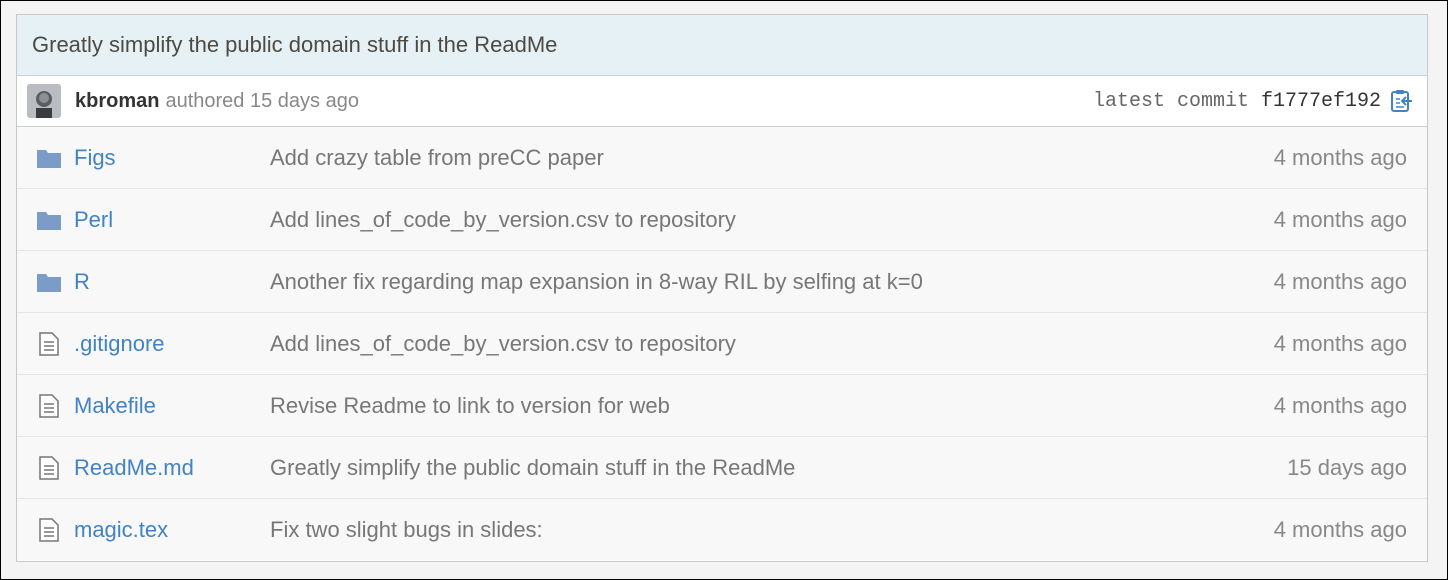 This screenshot has height=580, width=1448. What do you see at coordinates (172, 406) in the screenshot?
I see `file-name: Makefile` at bounding box center [172, 406].